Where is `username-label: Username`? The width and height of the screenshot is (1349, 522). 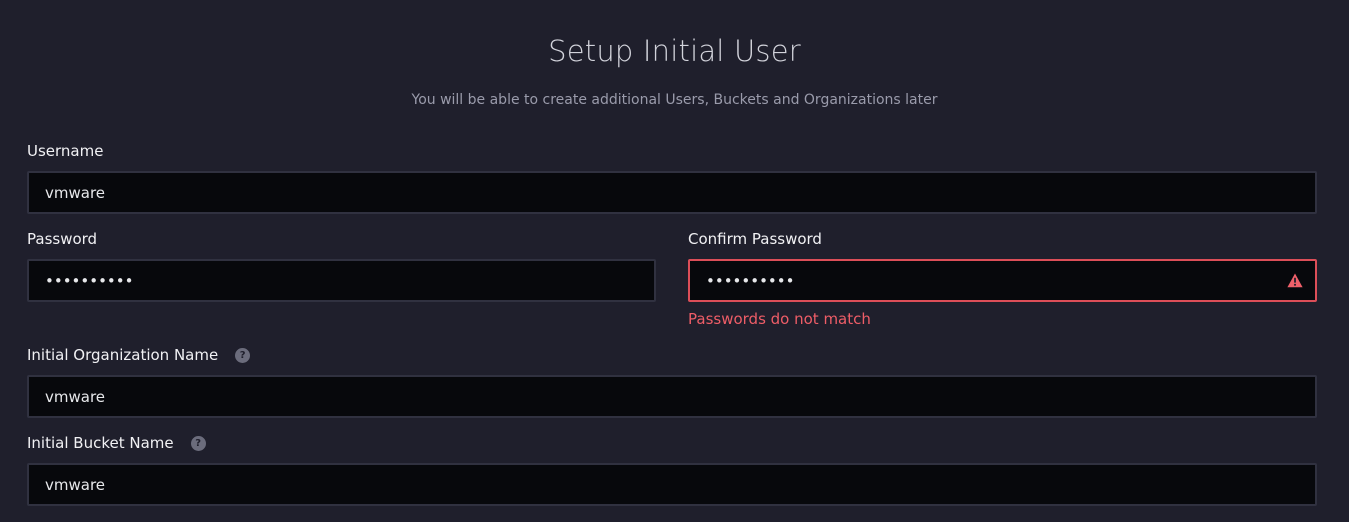
username-label: Username is located at coordinates (65, 151).